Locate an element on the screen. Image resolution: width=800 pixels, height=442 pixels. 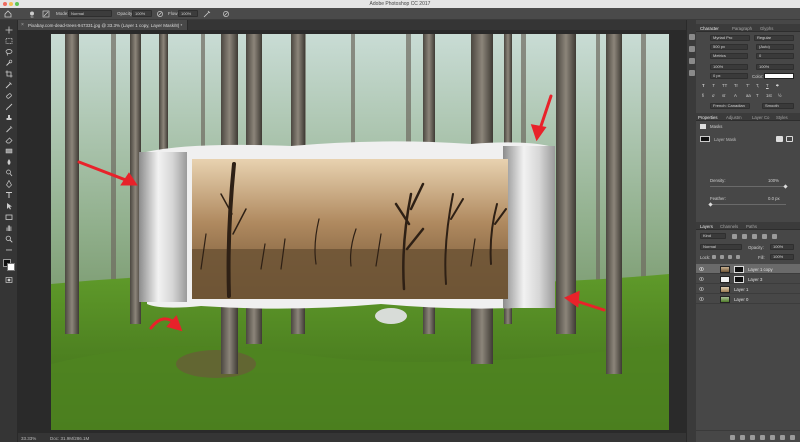
document-size: Doc: 31.9M/286.1M is located at coordinates (69, 438).